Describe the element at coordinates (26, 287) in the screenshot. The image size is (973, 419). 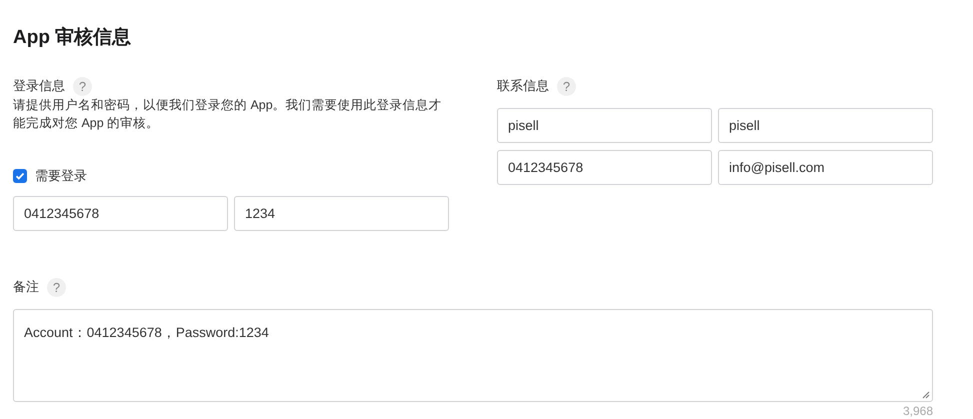
I see `notes-label: 备注` at that location.